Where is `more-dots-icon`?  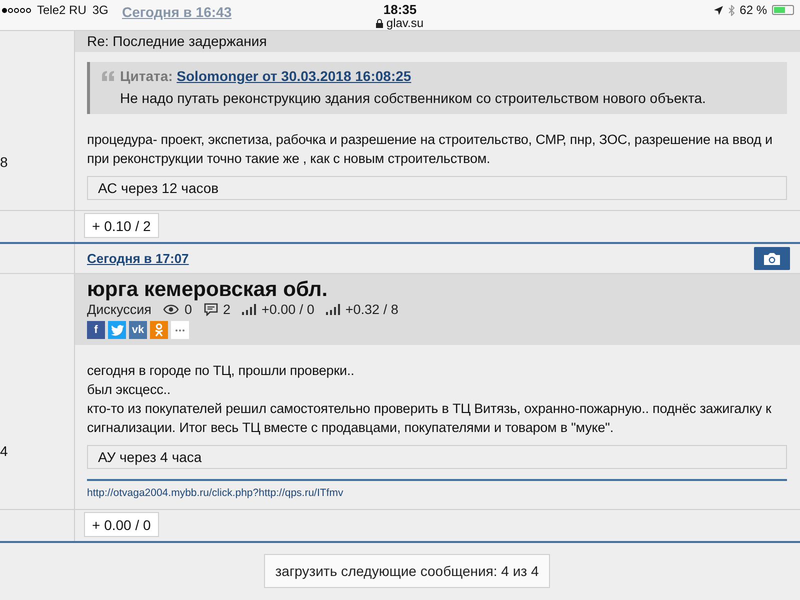
more-dots-icon is located at coordinates (180, 330).